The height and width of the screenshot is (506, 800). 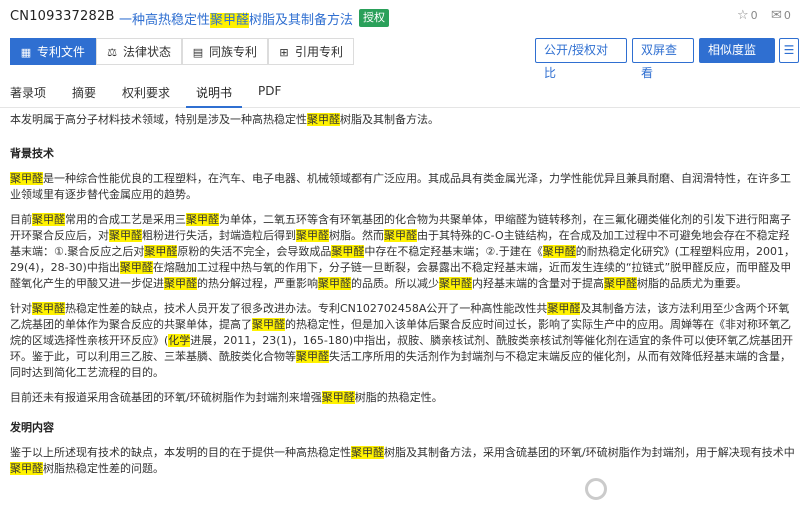 I want to click on tab-claims: 权利要求, so click(x=146, y=92).